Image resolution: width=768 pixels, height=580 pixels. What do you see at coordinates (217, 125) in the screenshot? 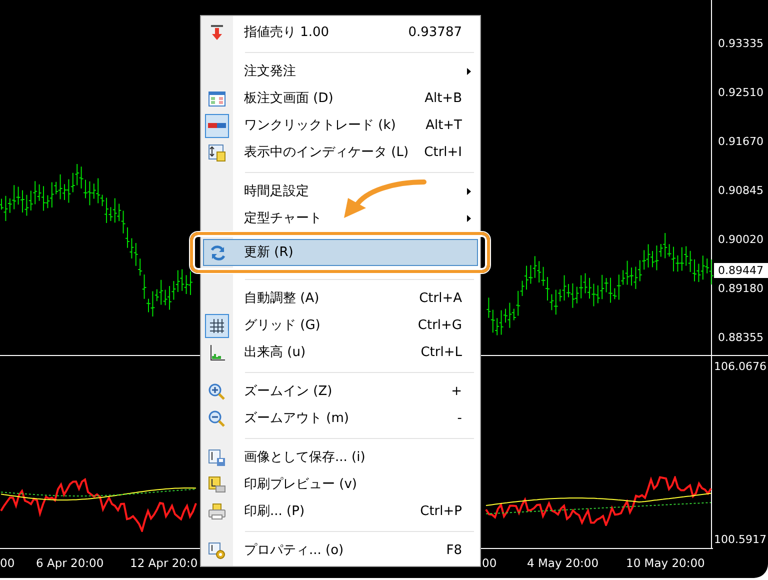
I see `one-click-trade-icon` at bounding box center [217, 125].